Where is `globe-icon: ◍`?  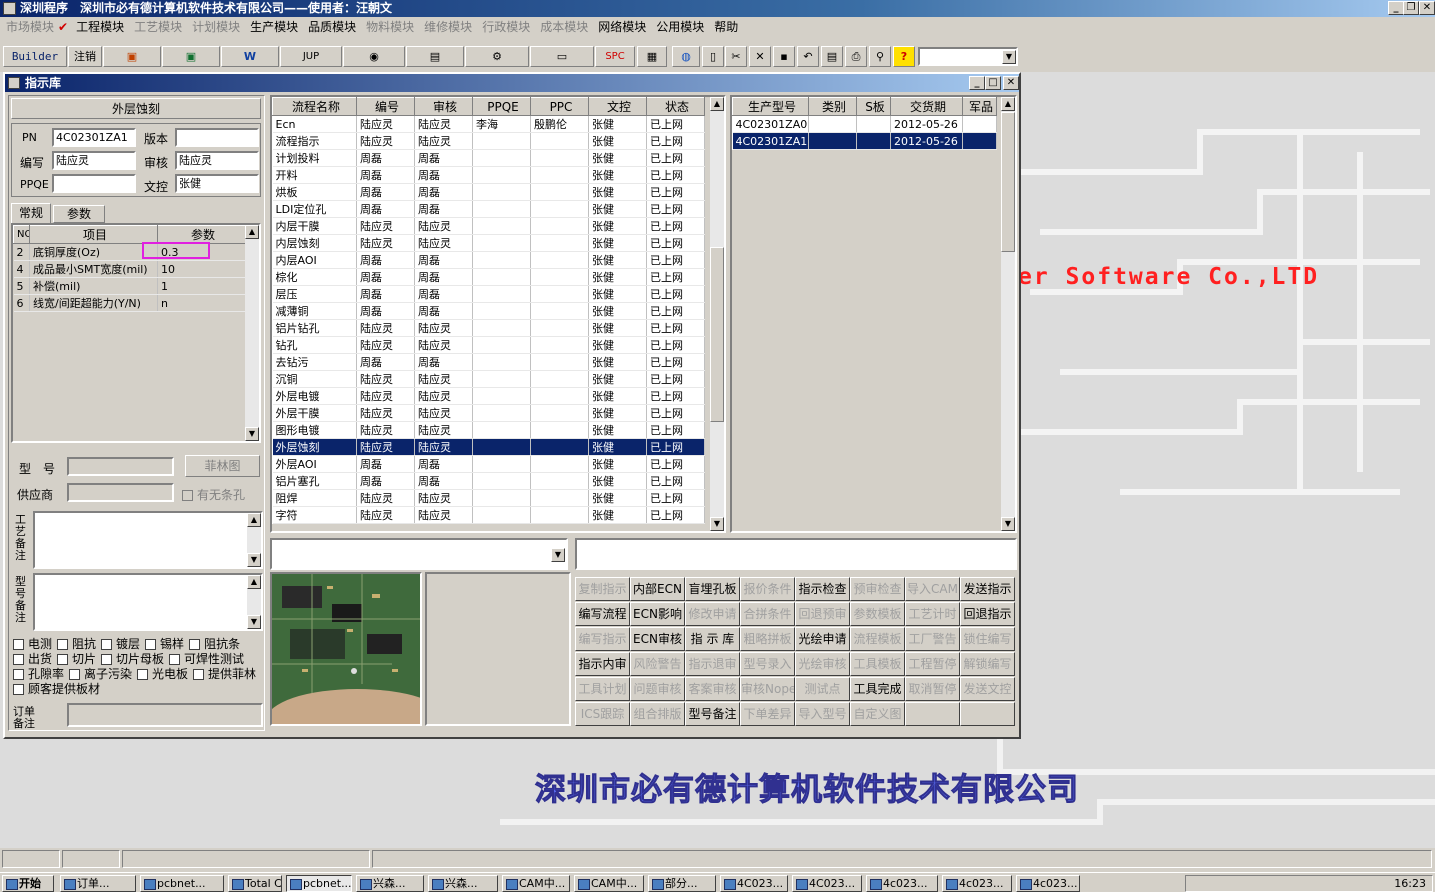 globe-icon: ◍ is located at coordinates (686, 56).